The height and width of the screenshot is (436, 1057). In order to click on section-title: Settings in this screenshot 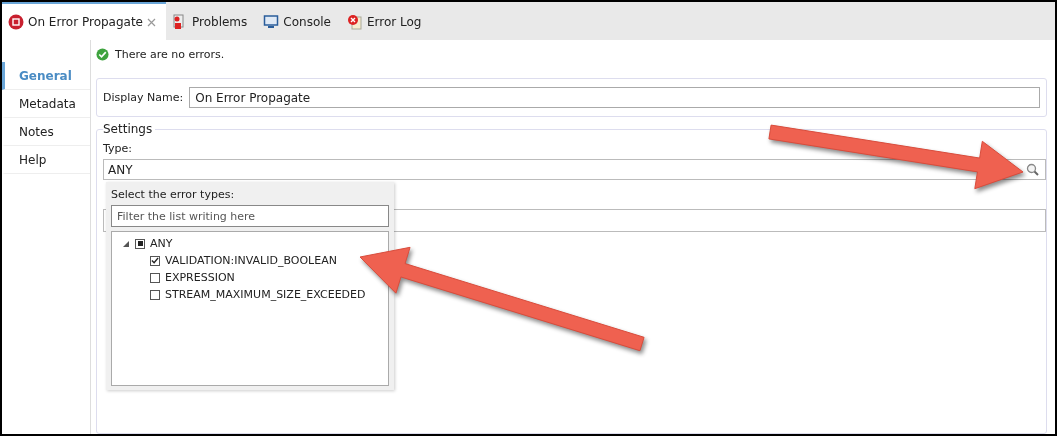, I will do `click(129, 129)`.